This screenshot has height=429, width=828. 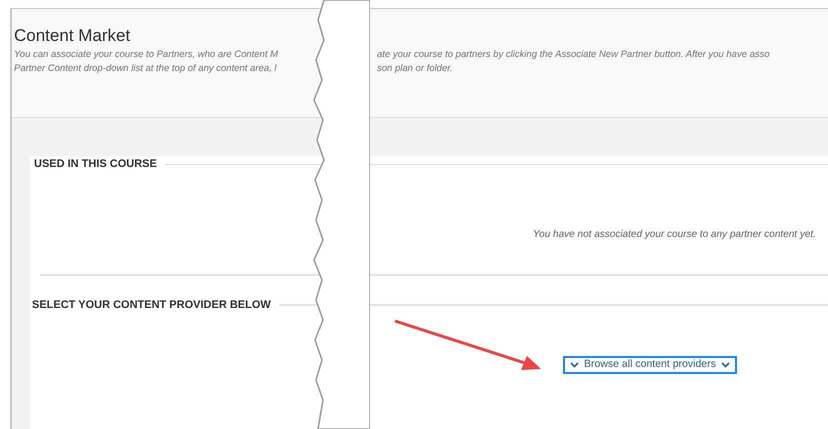 What do you see at coordinates (650, 365) in the screenshot?
I see `browse-providers-dropdown: Browse all content providers` at bounding box center [650, 365].